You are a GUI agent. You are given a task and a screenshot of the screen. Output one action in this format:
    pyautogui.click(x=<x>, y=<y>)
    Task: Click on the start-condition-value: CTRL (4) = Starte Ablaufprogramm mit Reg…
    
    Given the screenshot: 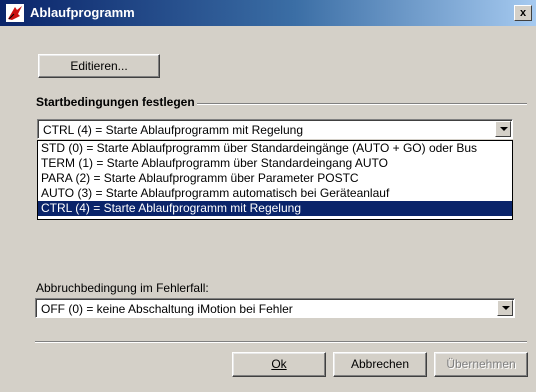 What is the action you would take?
    pyautogui.click(x=173, y=130)
    